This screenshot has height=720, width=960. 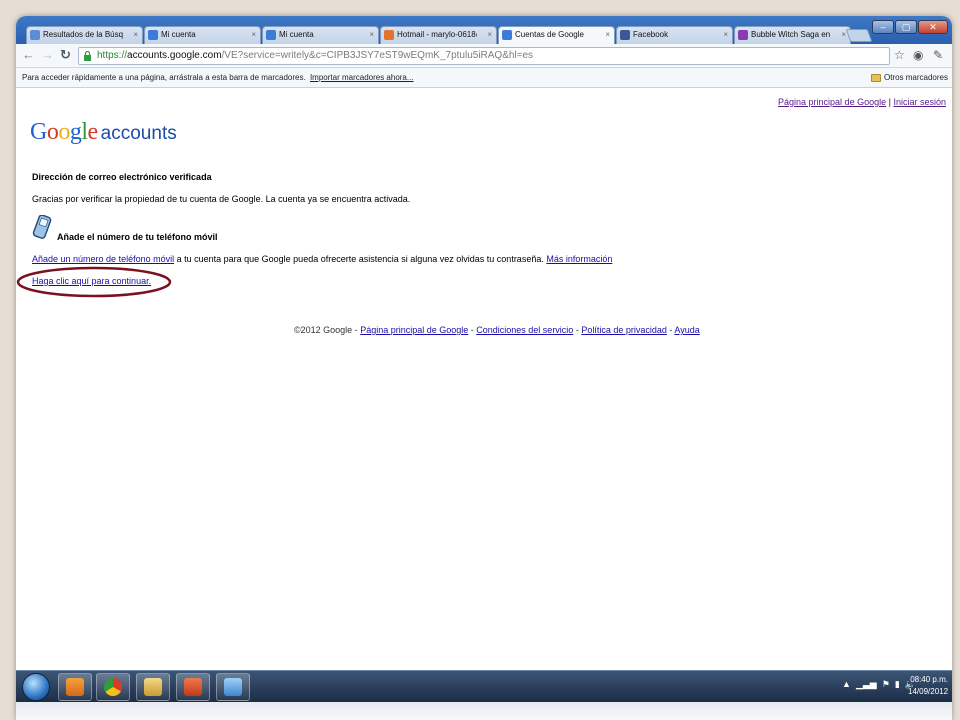 I want to click on tab-label: Bubble Witch Saga en Fa, so click(x=791, y=34).